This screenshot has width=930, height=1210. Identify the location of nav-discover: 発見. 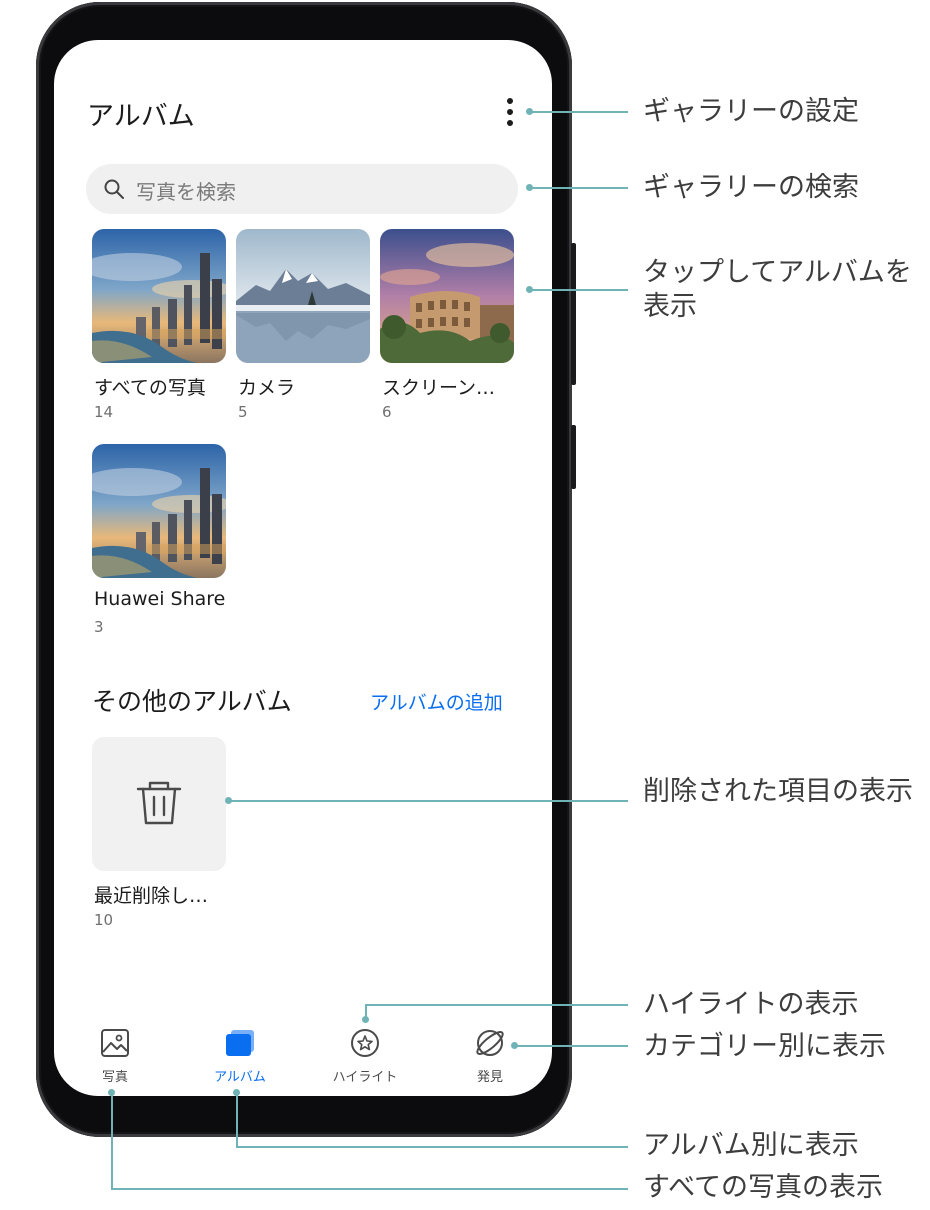
(490, 1058).